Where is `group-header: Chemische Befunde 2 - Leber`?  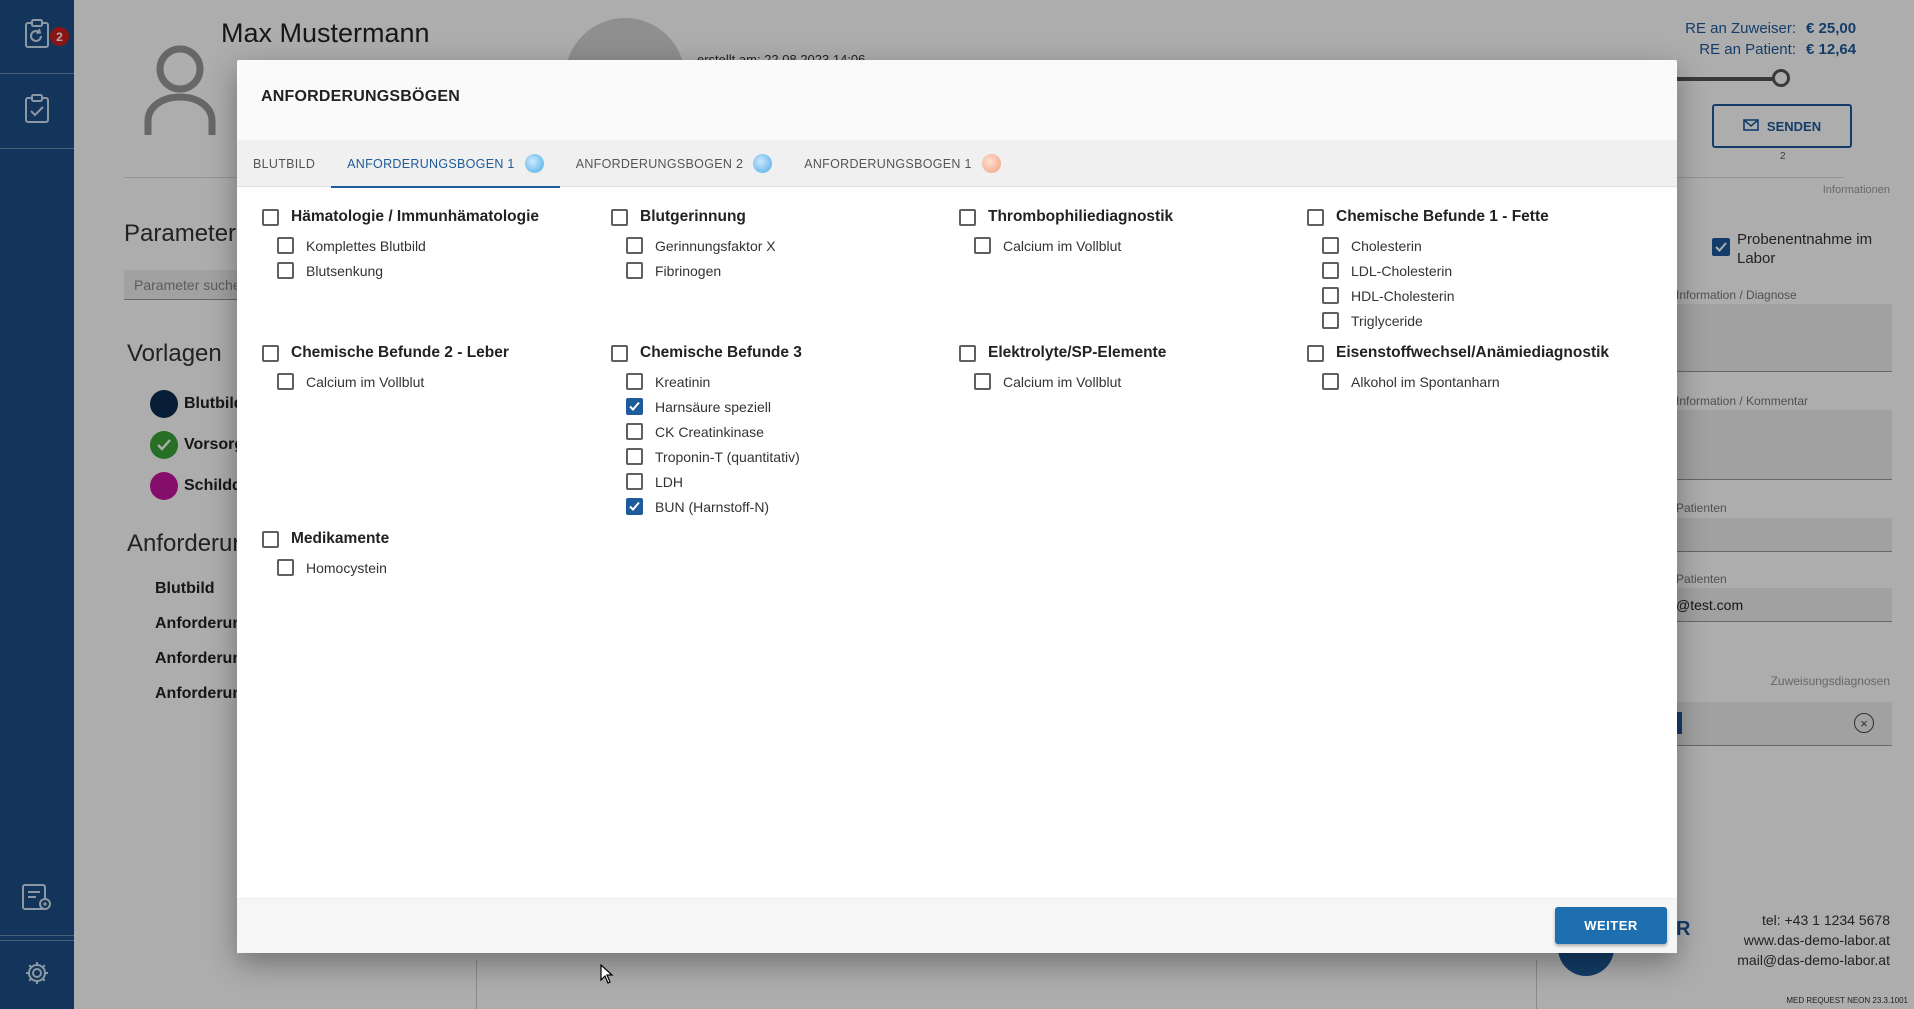 group-header: Chemische Befunde 2 - Leber is located at coordinates (385, 353).